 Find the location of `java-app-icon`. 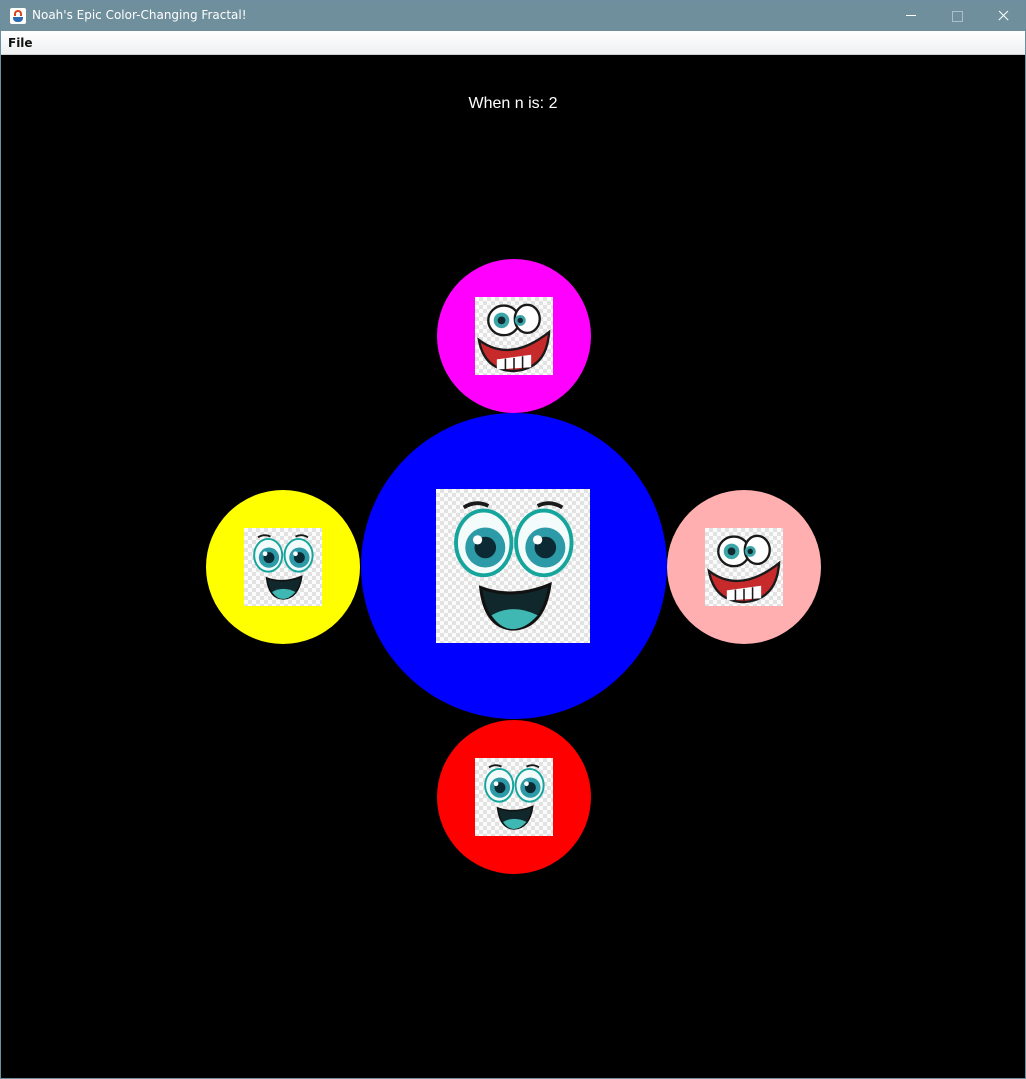

java-app-icon is located at coordinates (18, 16).